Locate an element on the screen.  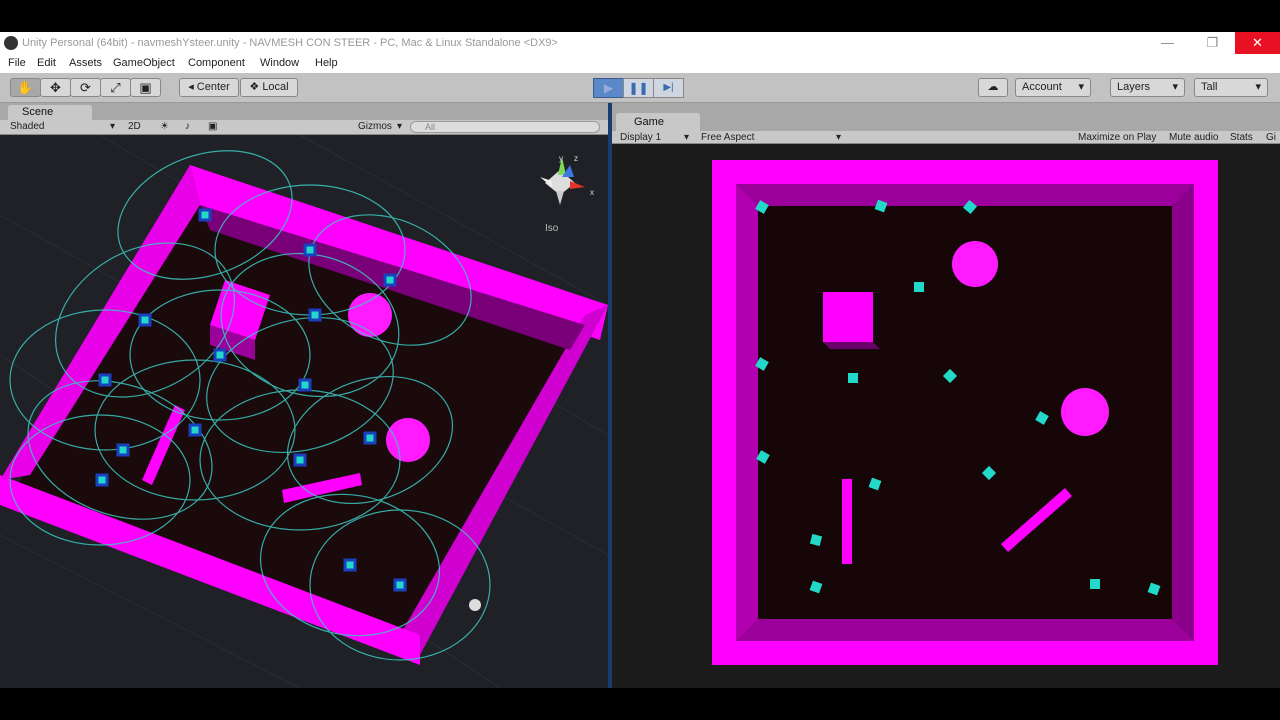
account-dropdown: Account ▾ is located at coordinates (1053, 87).